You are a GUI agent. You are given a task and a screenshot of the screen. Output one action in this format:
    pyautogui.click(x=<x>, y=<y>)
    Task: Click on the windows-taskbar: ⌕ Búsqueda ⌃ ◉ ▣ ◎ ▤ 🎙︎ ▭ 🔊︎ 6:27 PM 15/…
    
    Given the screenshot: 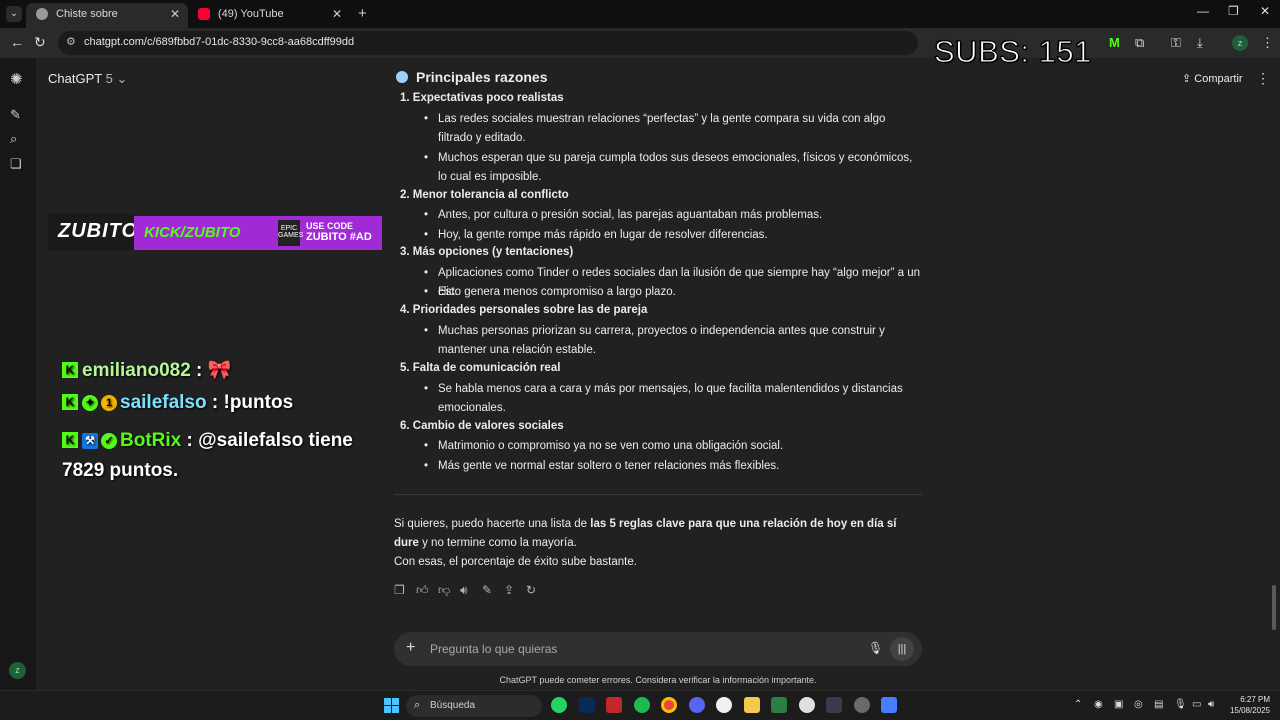 What is the action you would take?
    pyautogui.click(x=640, y=705)
    